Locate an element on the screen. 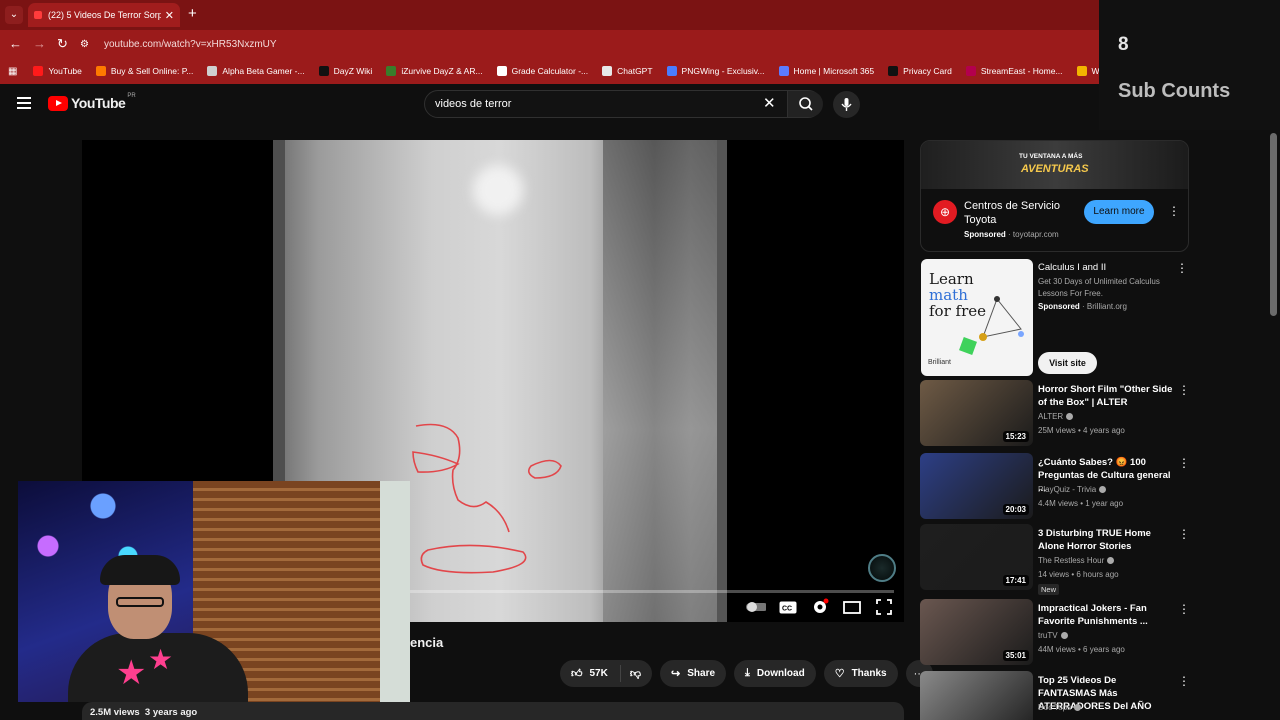 Image resolution: width=1280 pixels, height=720 pixels. channel-name: Doc Tops is located at coordinates (1060, 707).